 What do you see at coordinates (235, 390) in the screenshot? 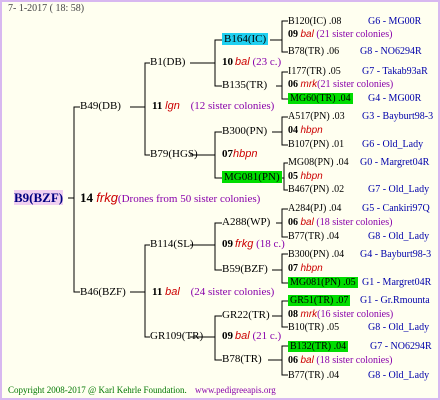
I see `site-link: www.pedigreeapis.org` at bounding box center [235, 390].